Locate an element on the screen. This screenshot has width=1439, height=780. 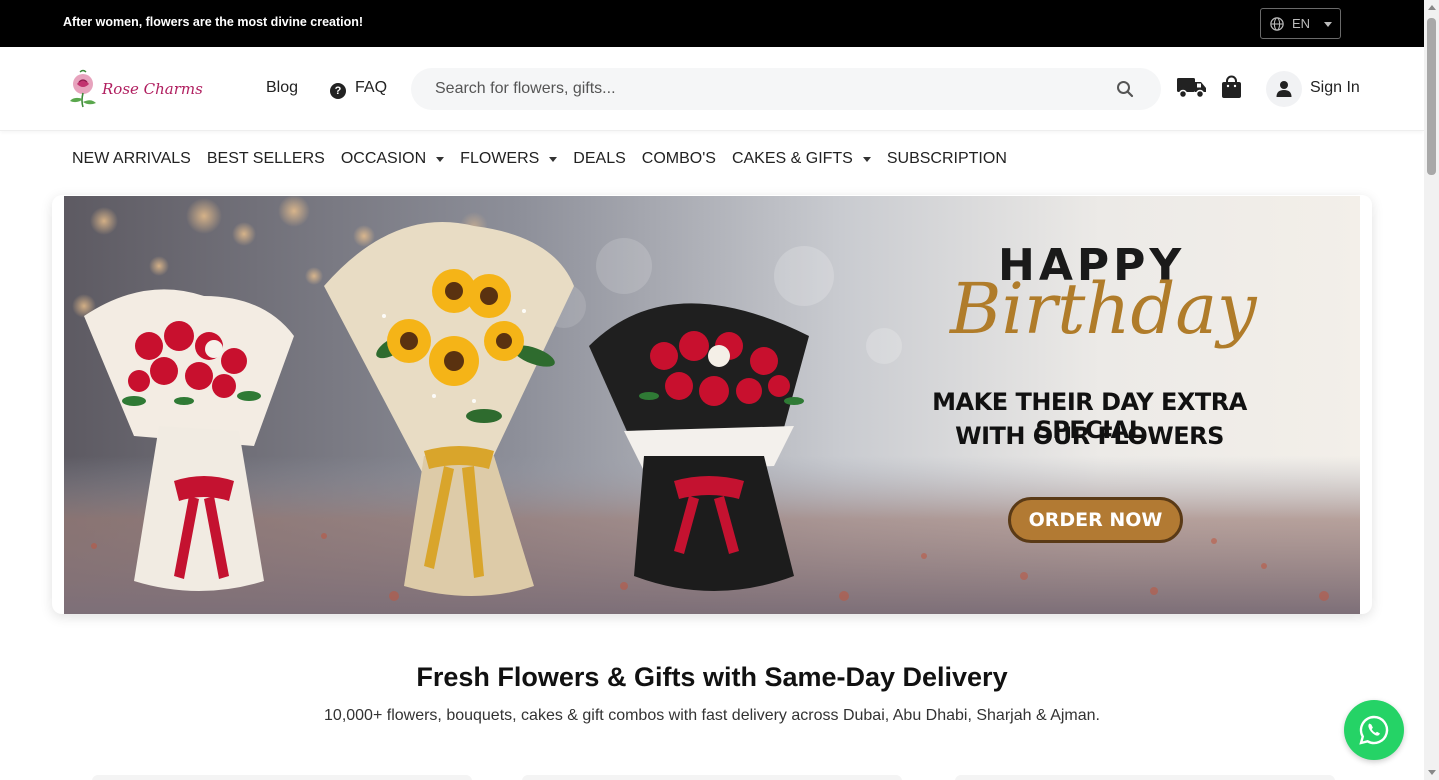
delivery-truck-icon is located at coordinates (1191, 87).